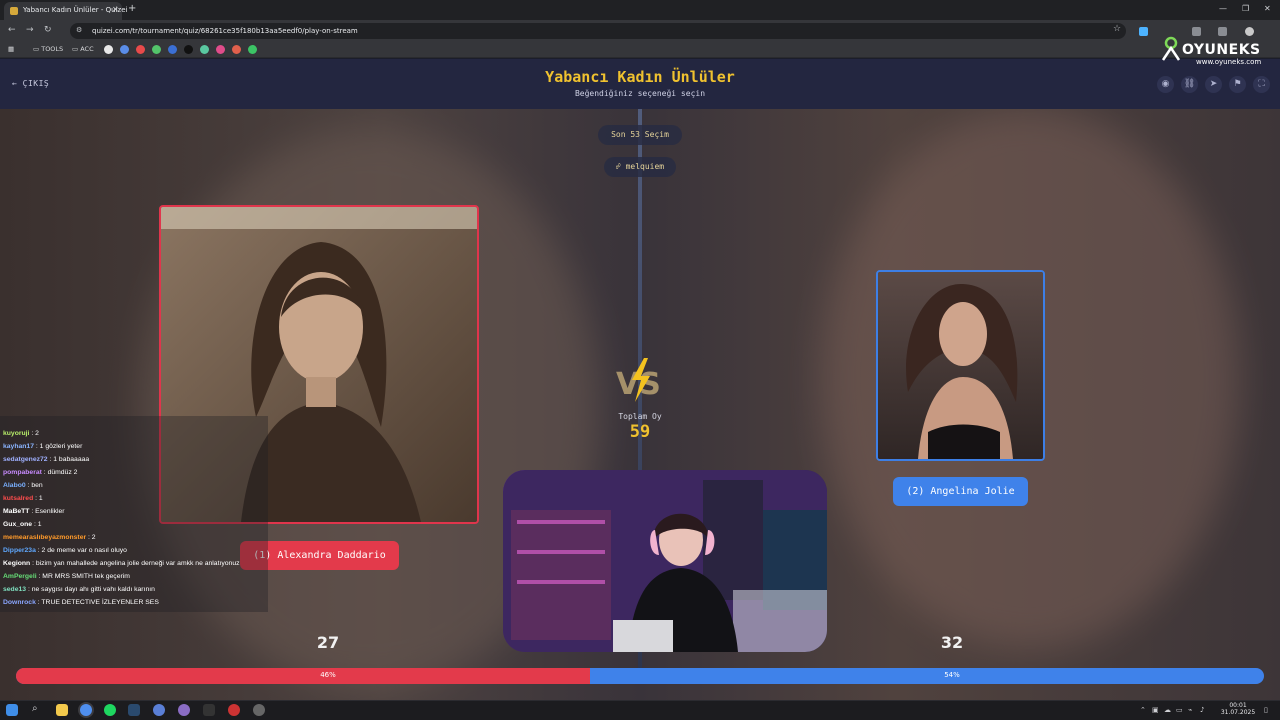 The height and width of the screenshot is (720, 1280). What do you see at coordinates (1202, 710) in the screenshot?
I see `volume-icon: ♪` at bounding box center [1202, 710].